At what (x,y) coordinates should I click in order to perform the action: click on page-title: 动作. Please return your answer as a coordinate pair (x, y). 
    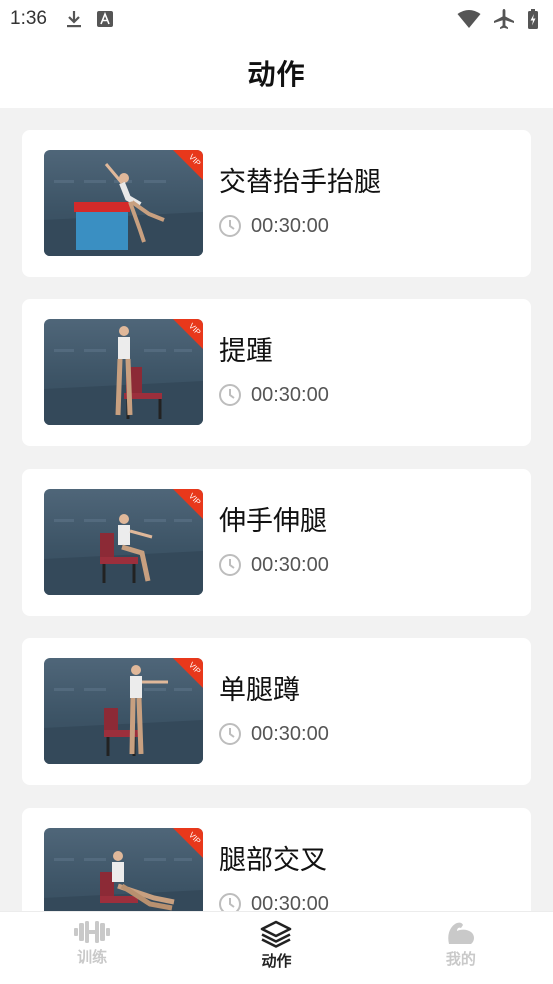
    Looking at the image, I should click on (276, 74).